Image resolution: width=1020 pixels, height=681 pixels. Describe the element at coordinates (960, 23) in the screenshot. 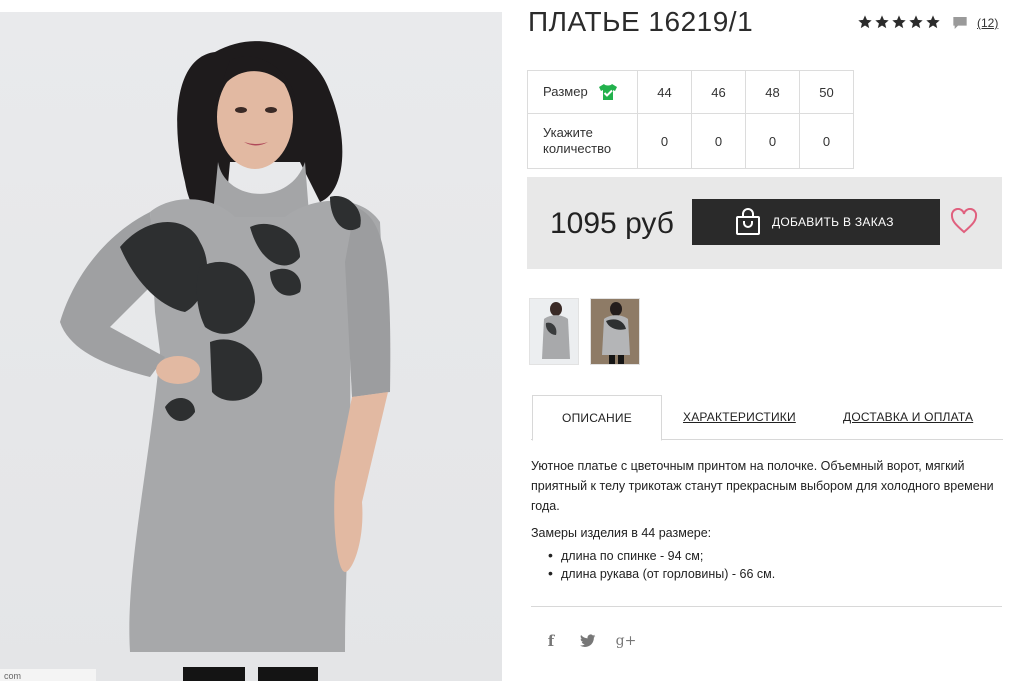

I see `comment-icon` at that location.